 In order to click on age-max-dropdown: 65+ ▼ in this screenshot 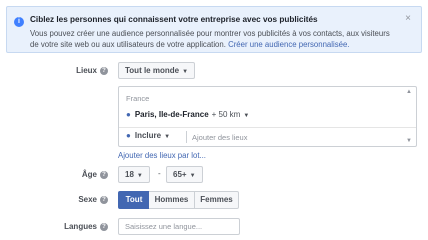, I will do `click(184, 174)`.